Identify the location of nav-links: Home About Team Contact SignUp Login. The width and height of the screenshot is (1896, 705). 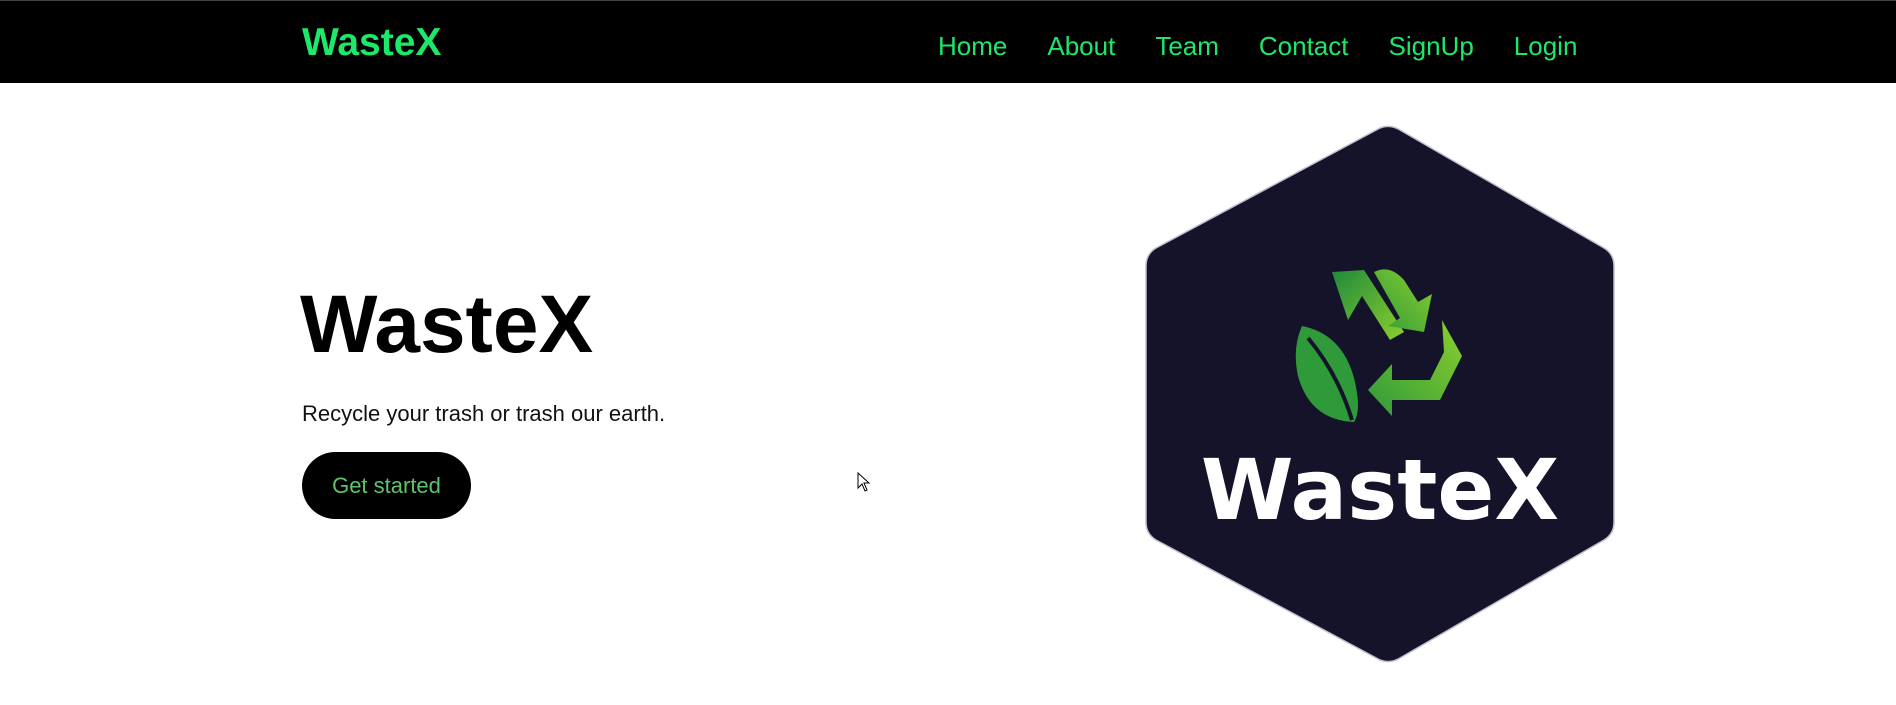
(1277, 46).